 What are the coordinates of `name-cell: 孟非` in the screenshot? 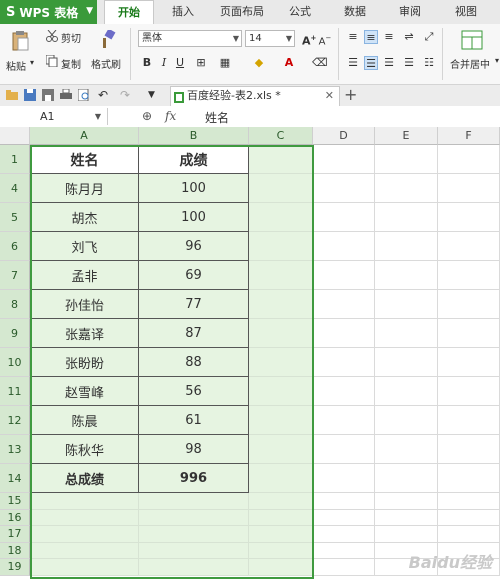 It's located at (84, 275).